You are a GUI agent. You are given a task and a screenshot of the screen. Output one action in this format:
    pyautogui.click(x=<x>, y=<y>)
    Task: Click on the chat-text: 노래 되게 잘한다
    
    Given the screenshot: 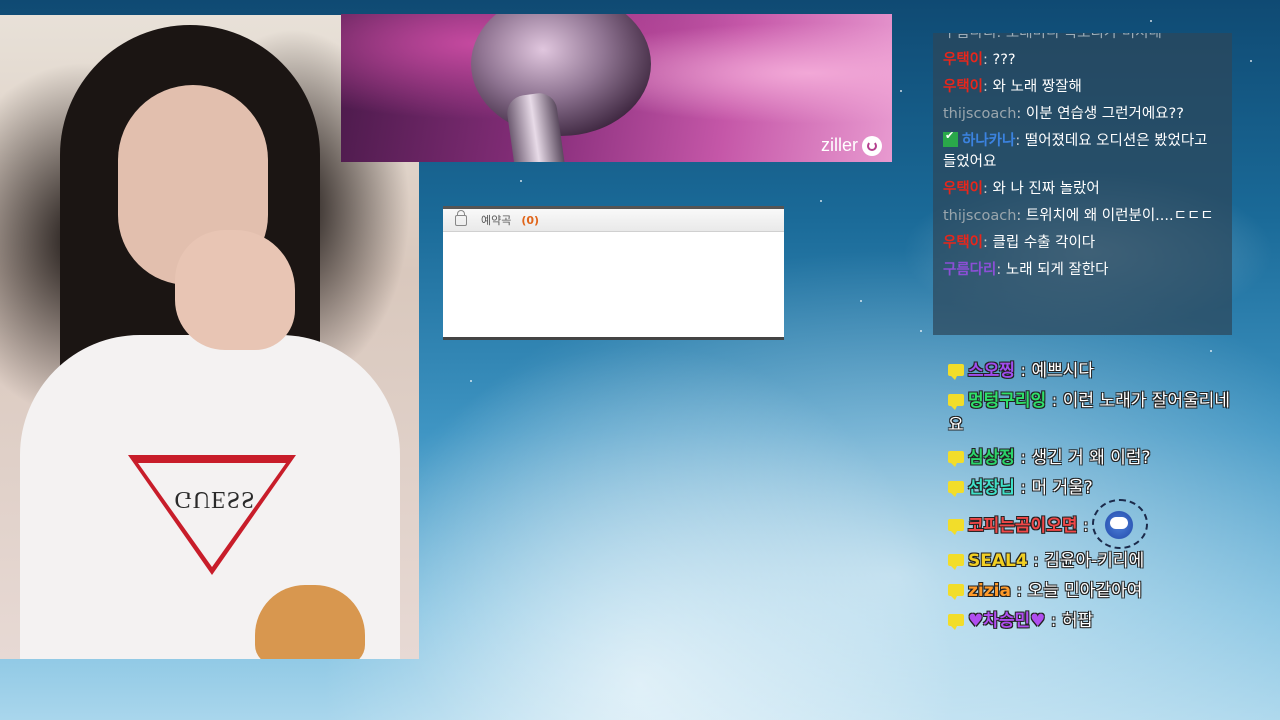 What is the action you would take?
    pyautogui.click(x=1057, y=270)
    